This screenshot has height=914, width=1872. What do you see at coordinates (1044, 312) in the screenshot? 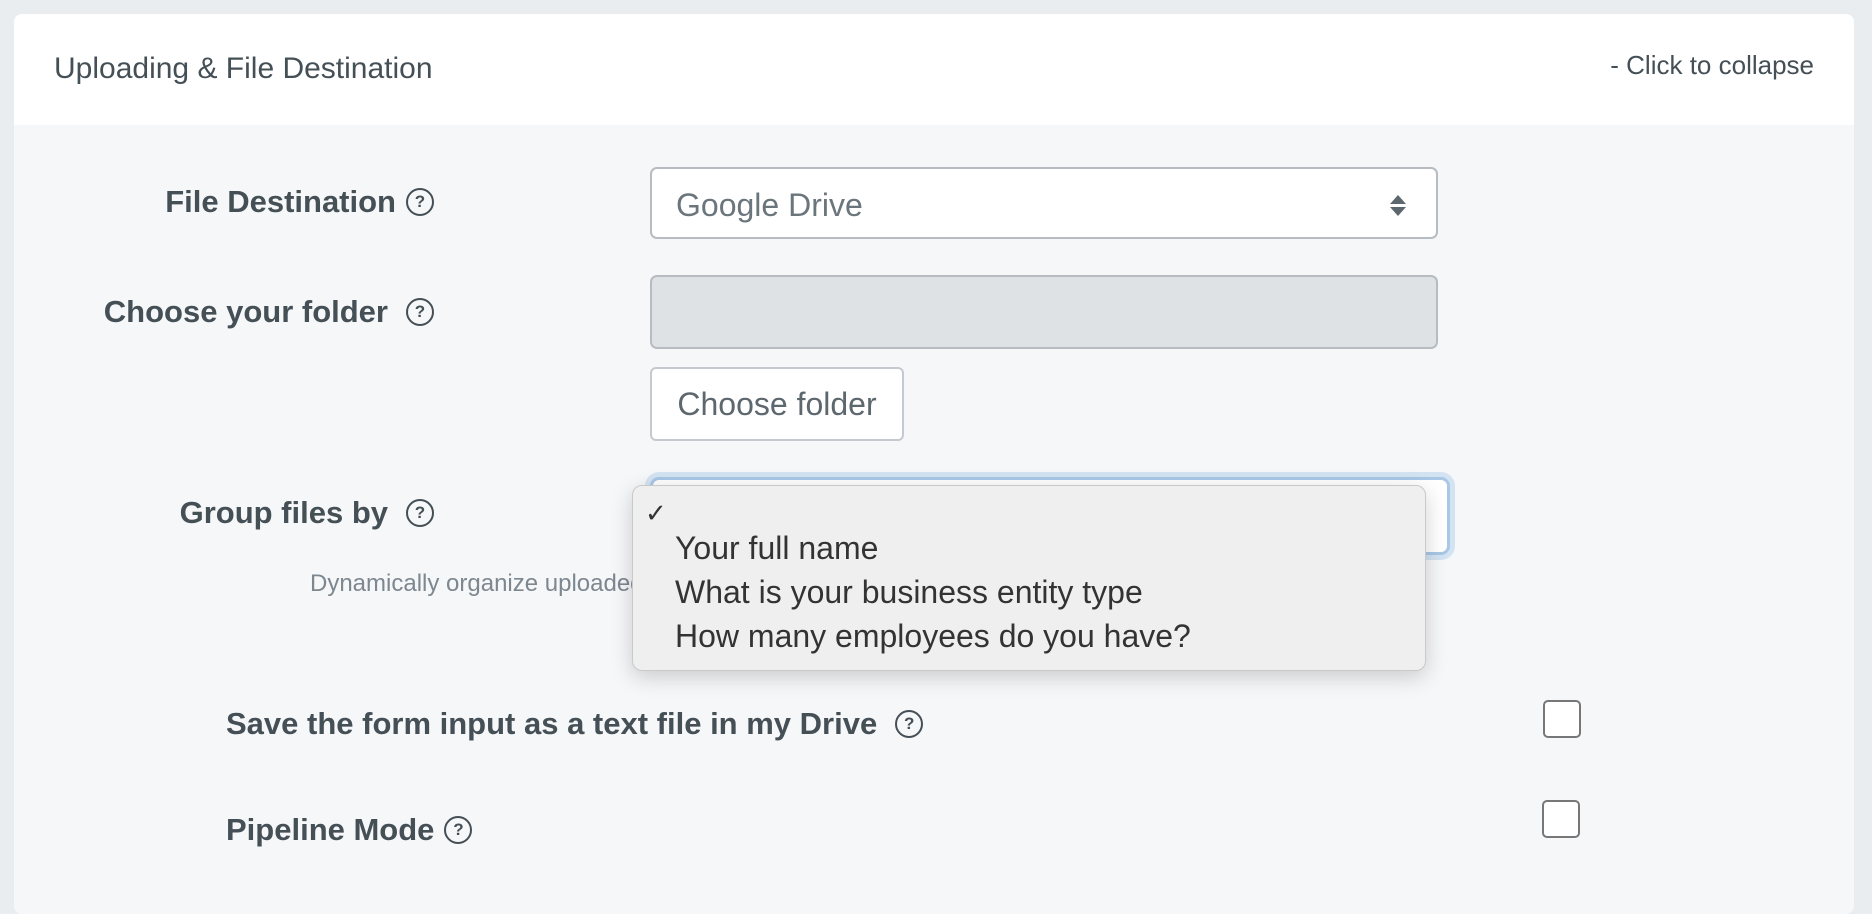
I see `folder-input` at bounding box center [1044, 312].